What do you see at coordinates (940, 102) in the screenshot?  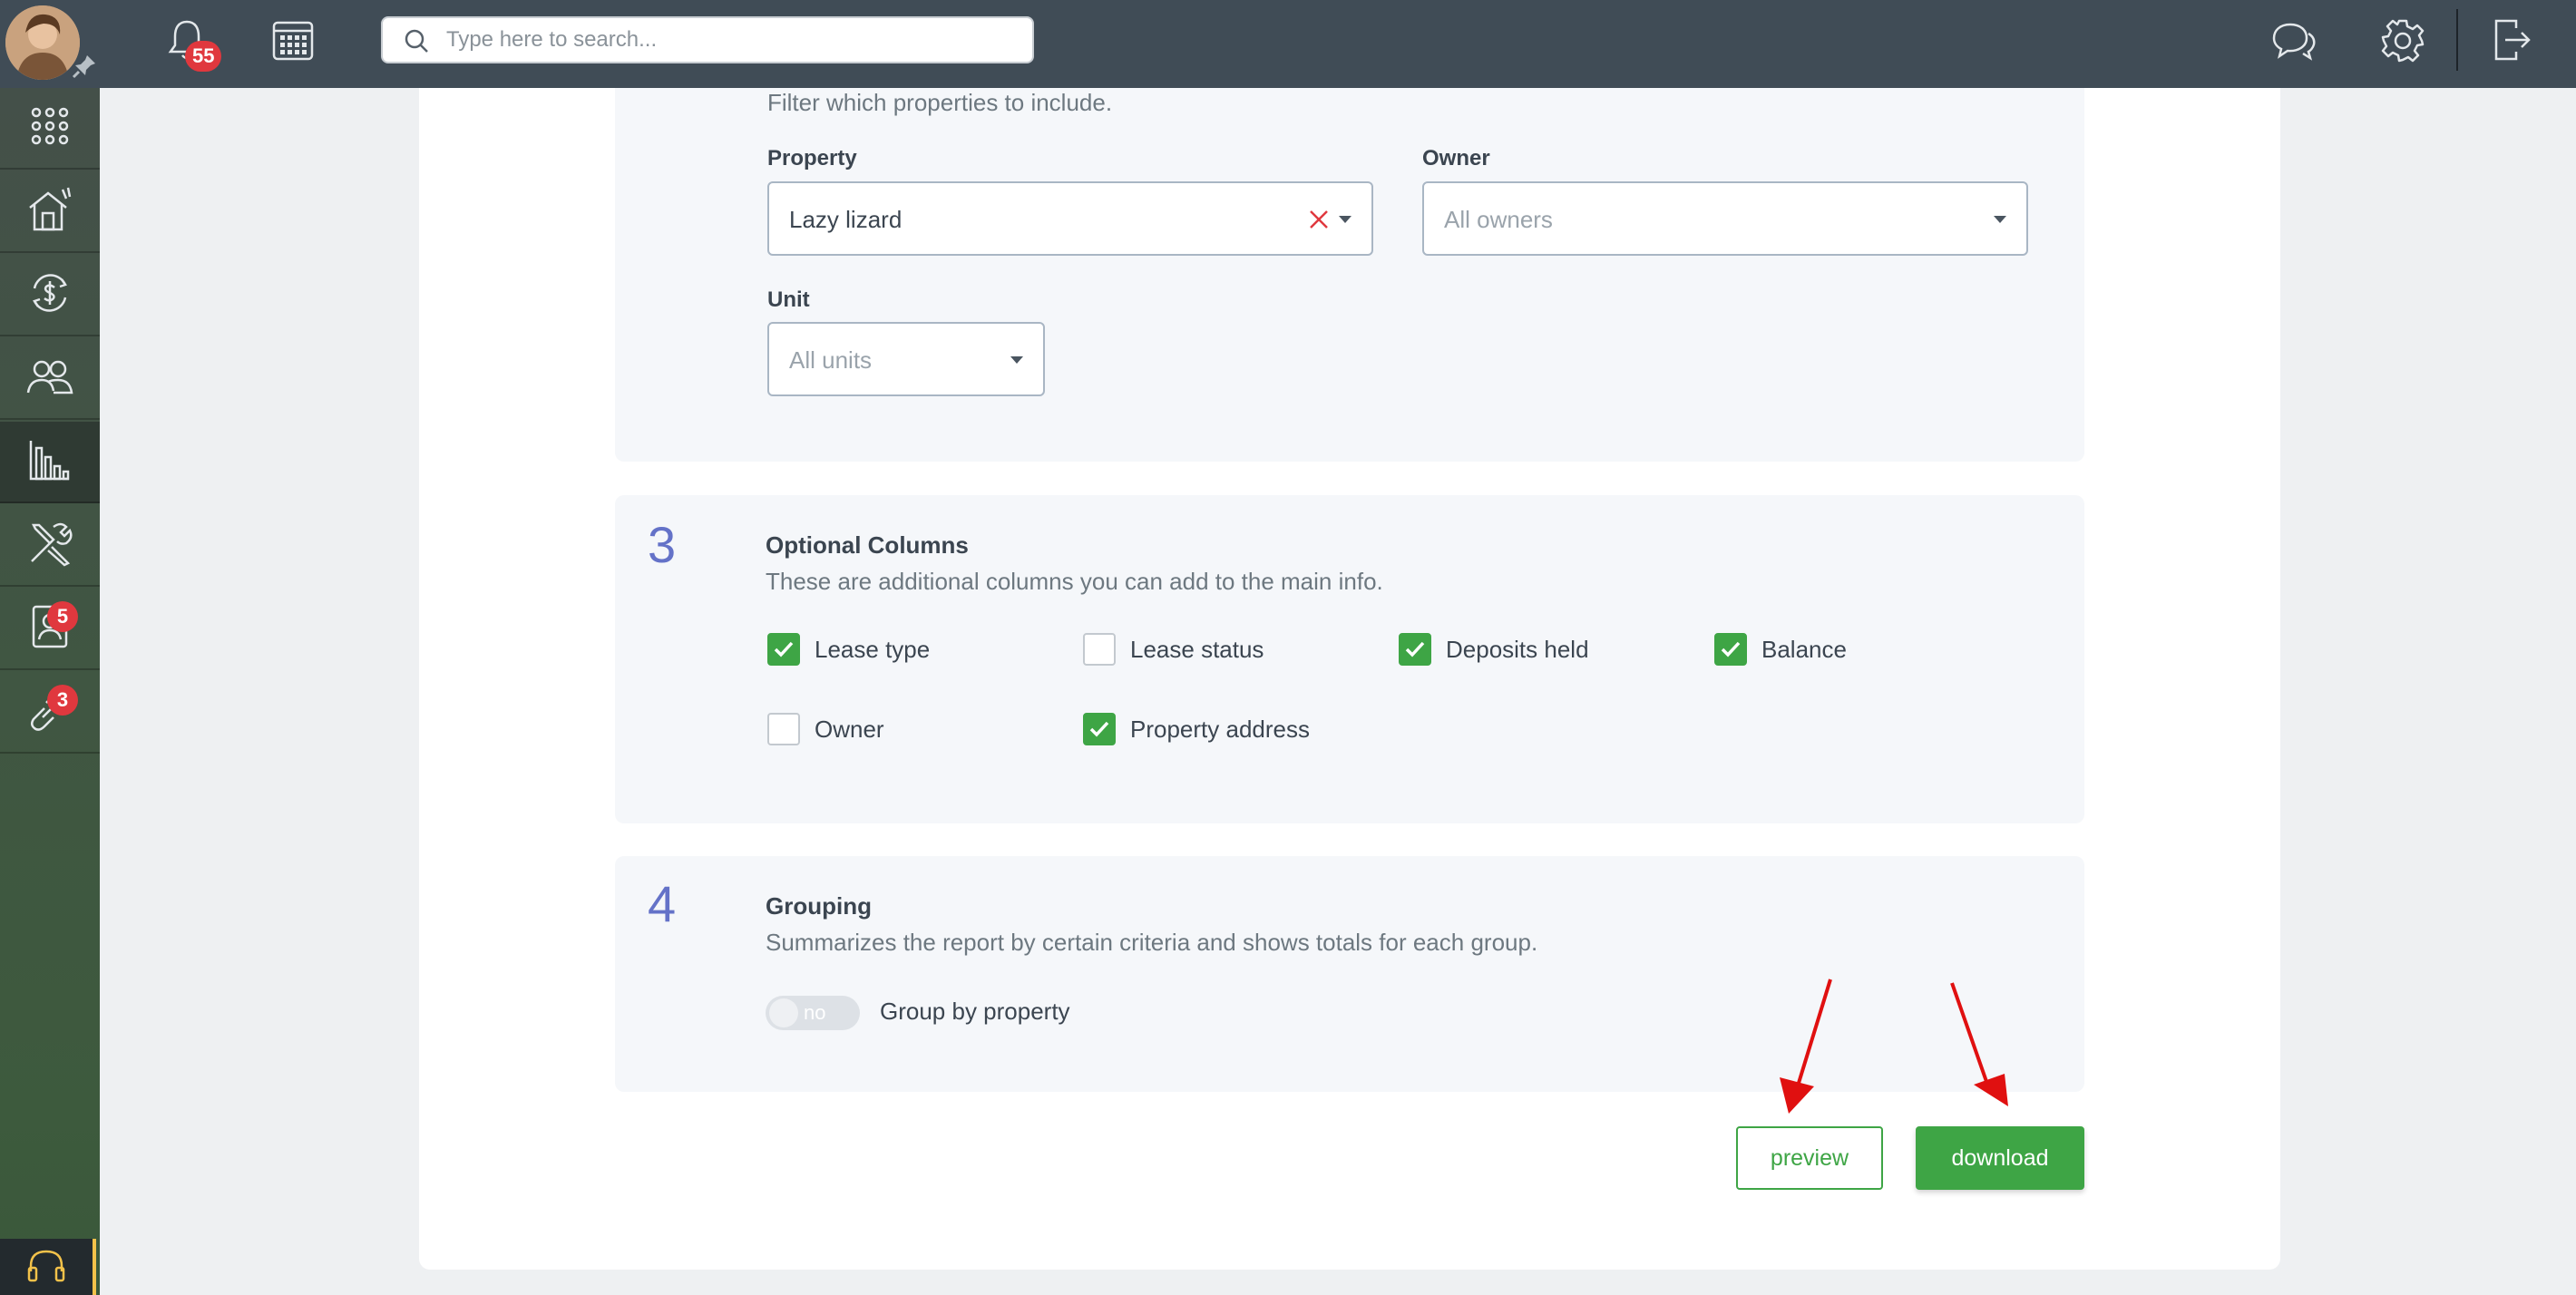 I see `filters-description: Filter which properties to include.` at bounding box center [940, 102].